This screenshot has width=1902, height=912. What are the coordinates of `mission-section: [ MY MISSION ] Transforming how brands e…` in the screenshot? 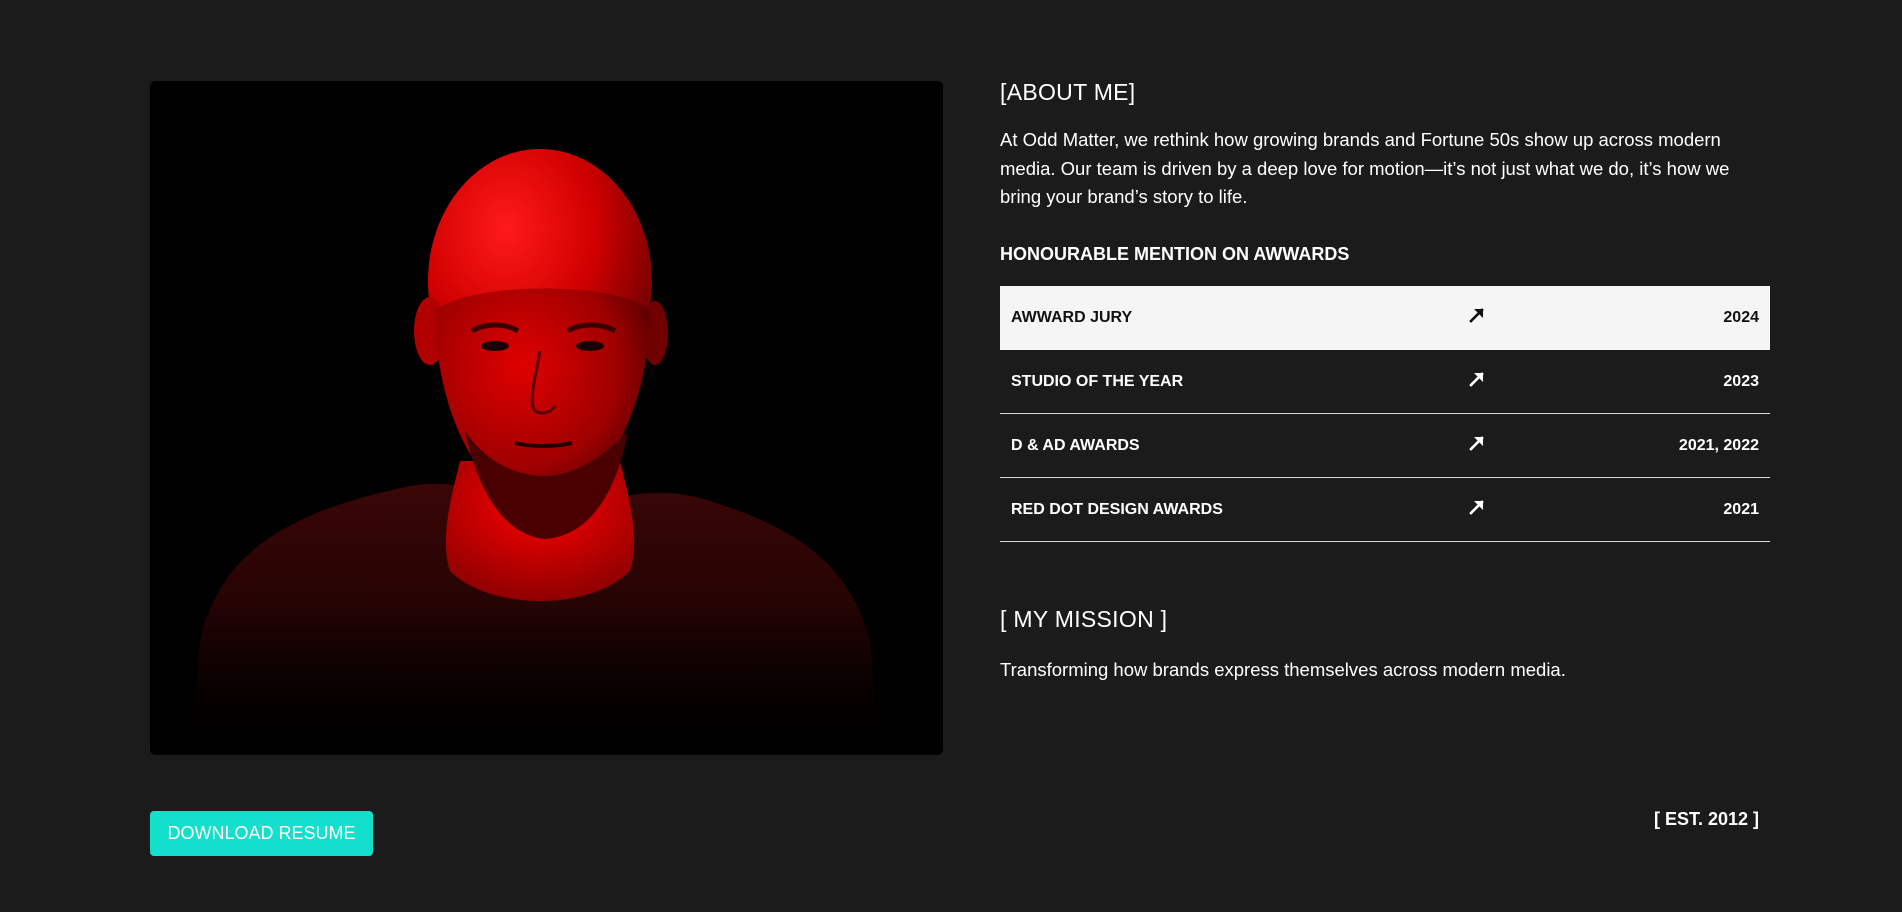 It's located at (1385, 643).